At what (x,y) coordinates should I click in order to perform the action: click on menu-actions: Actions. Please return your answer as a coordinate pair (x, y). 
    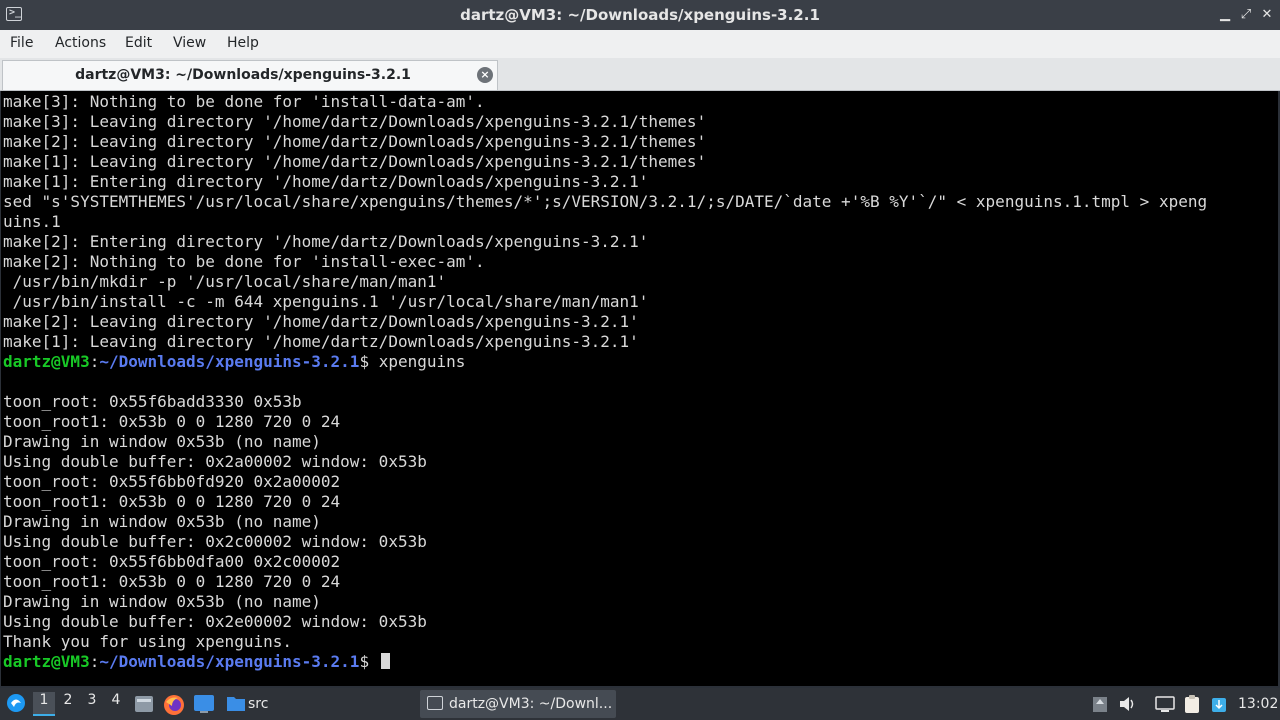
    Looking at the image, I should click on (80, 43).